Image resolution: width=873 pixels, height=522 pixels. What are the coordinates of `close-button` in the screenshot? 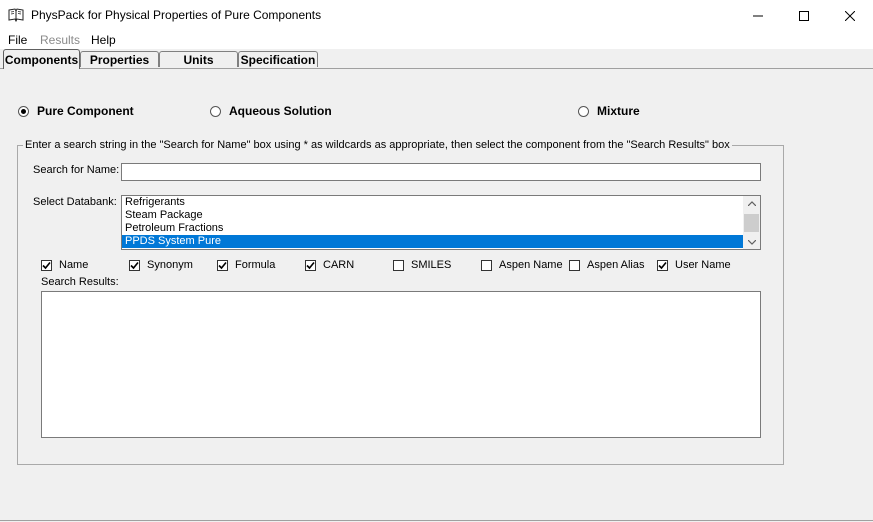 It's located at (850, 15).